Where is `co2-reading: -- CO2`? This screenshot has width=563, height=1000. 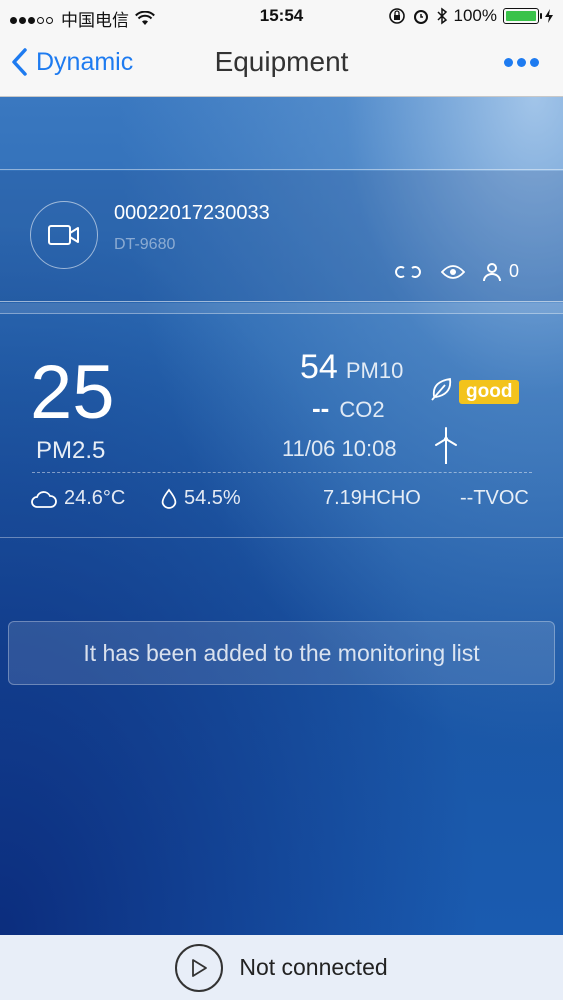
co2-reading: -- CO2 is located at coordinates (348, 408).